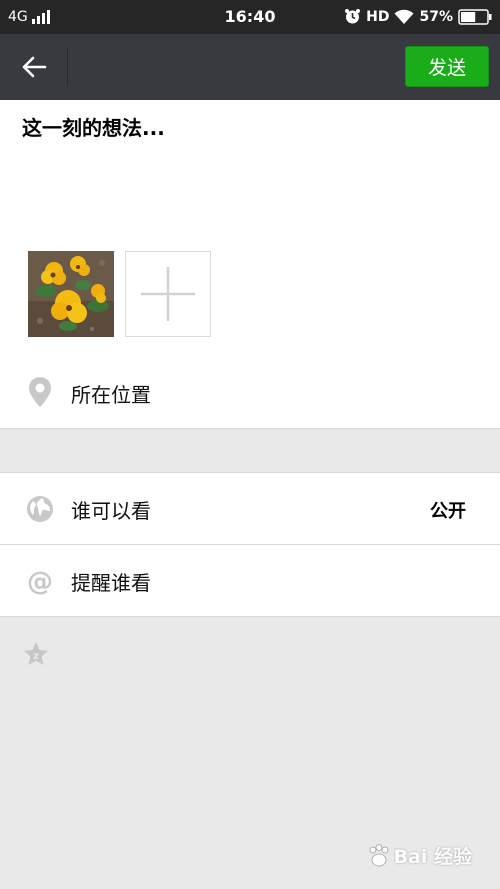 This screenshot has width=500, height=889. I want to click on top-toolbar: 发送, so click(250, 67).